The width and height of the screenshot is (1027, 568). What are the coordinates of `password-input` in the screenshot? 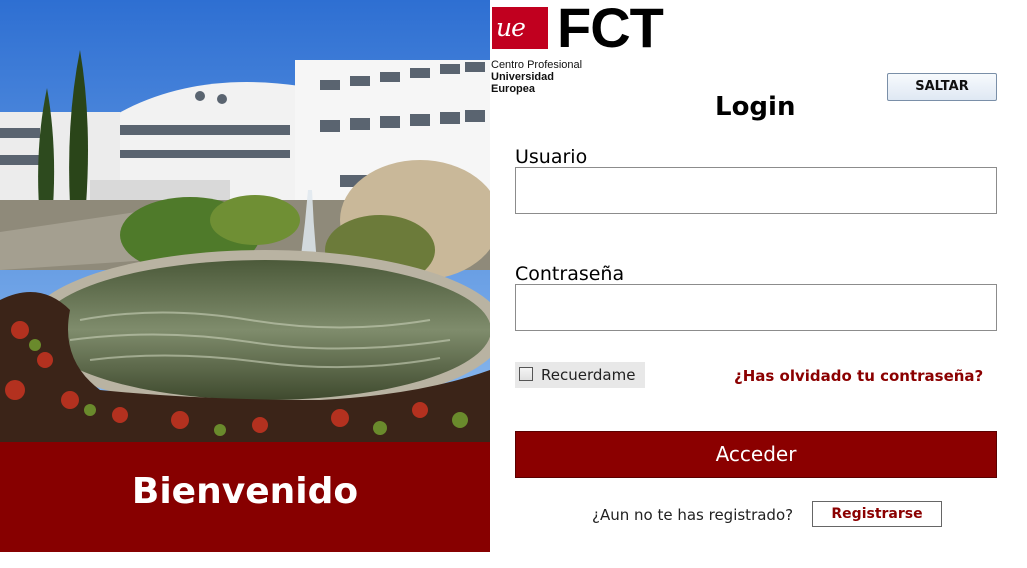 It's located at (756, 307).